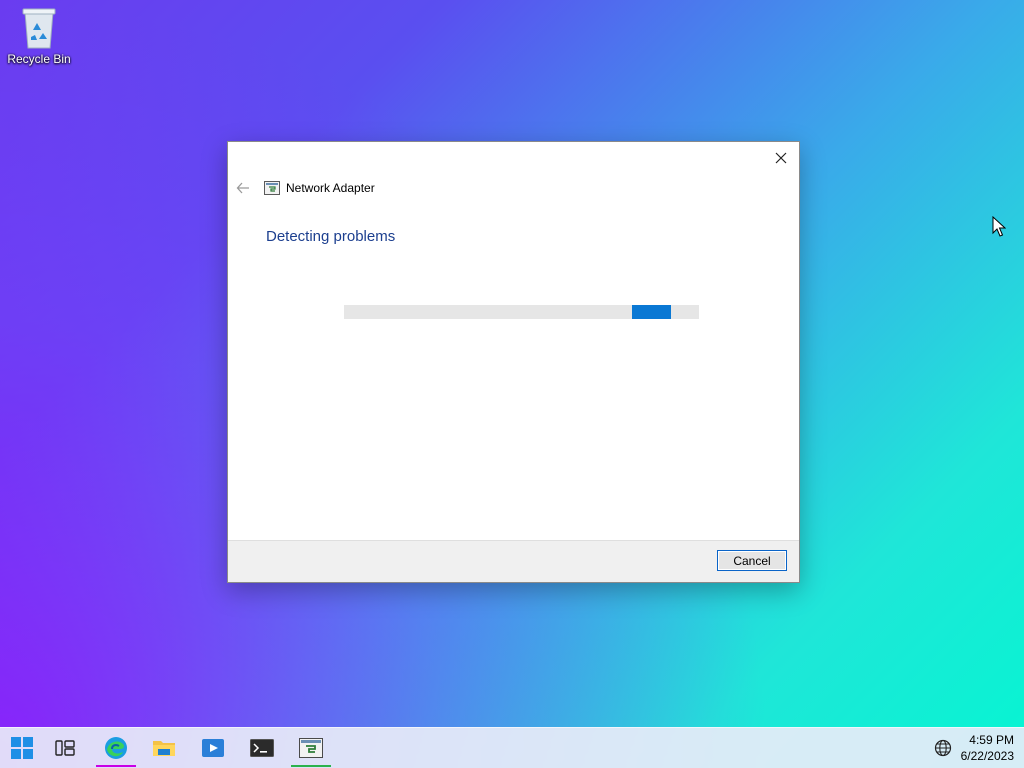  Describe the element at coordinates (987, 748) in the screenshot. I see `system-clock: 4:59 PM 6/22/2023` at that location.